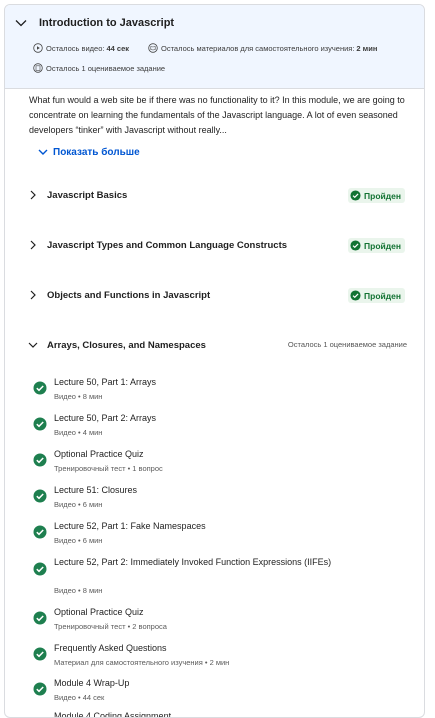 This screenshot has height=718, width=435. What do you see at coordinates (75, 48) in the screenshot?
I see `meta-video-label: Осталось видео:` at bounding box center [75, 48].